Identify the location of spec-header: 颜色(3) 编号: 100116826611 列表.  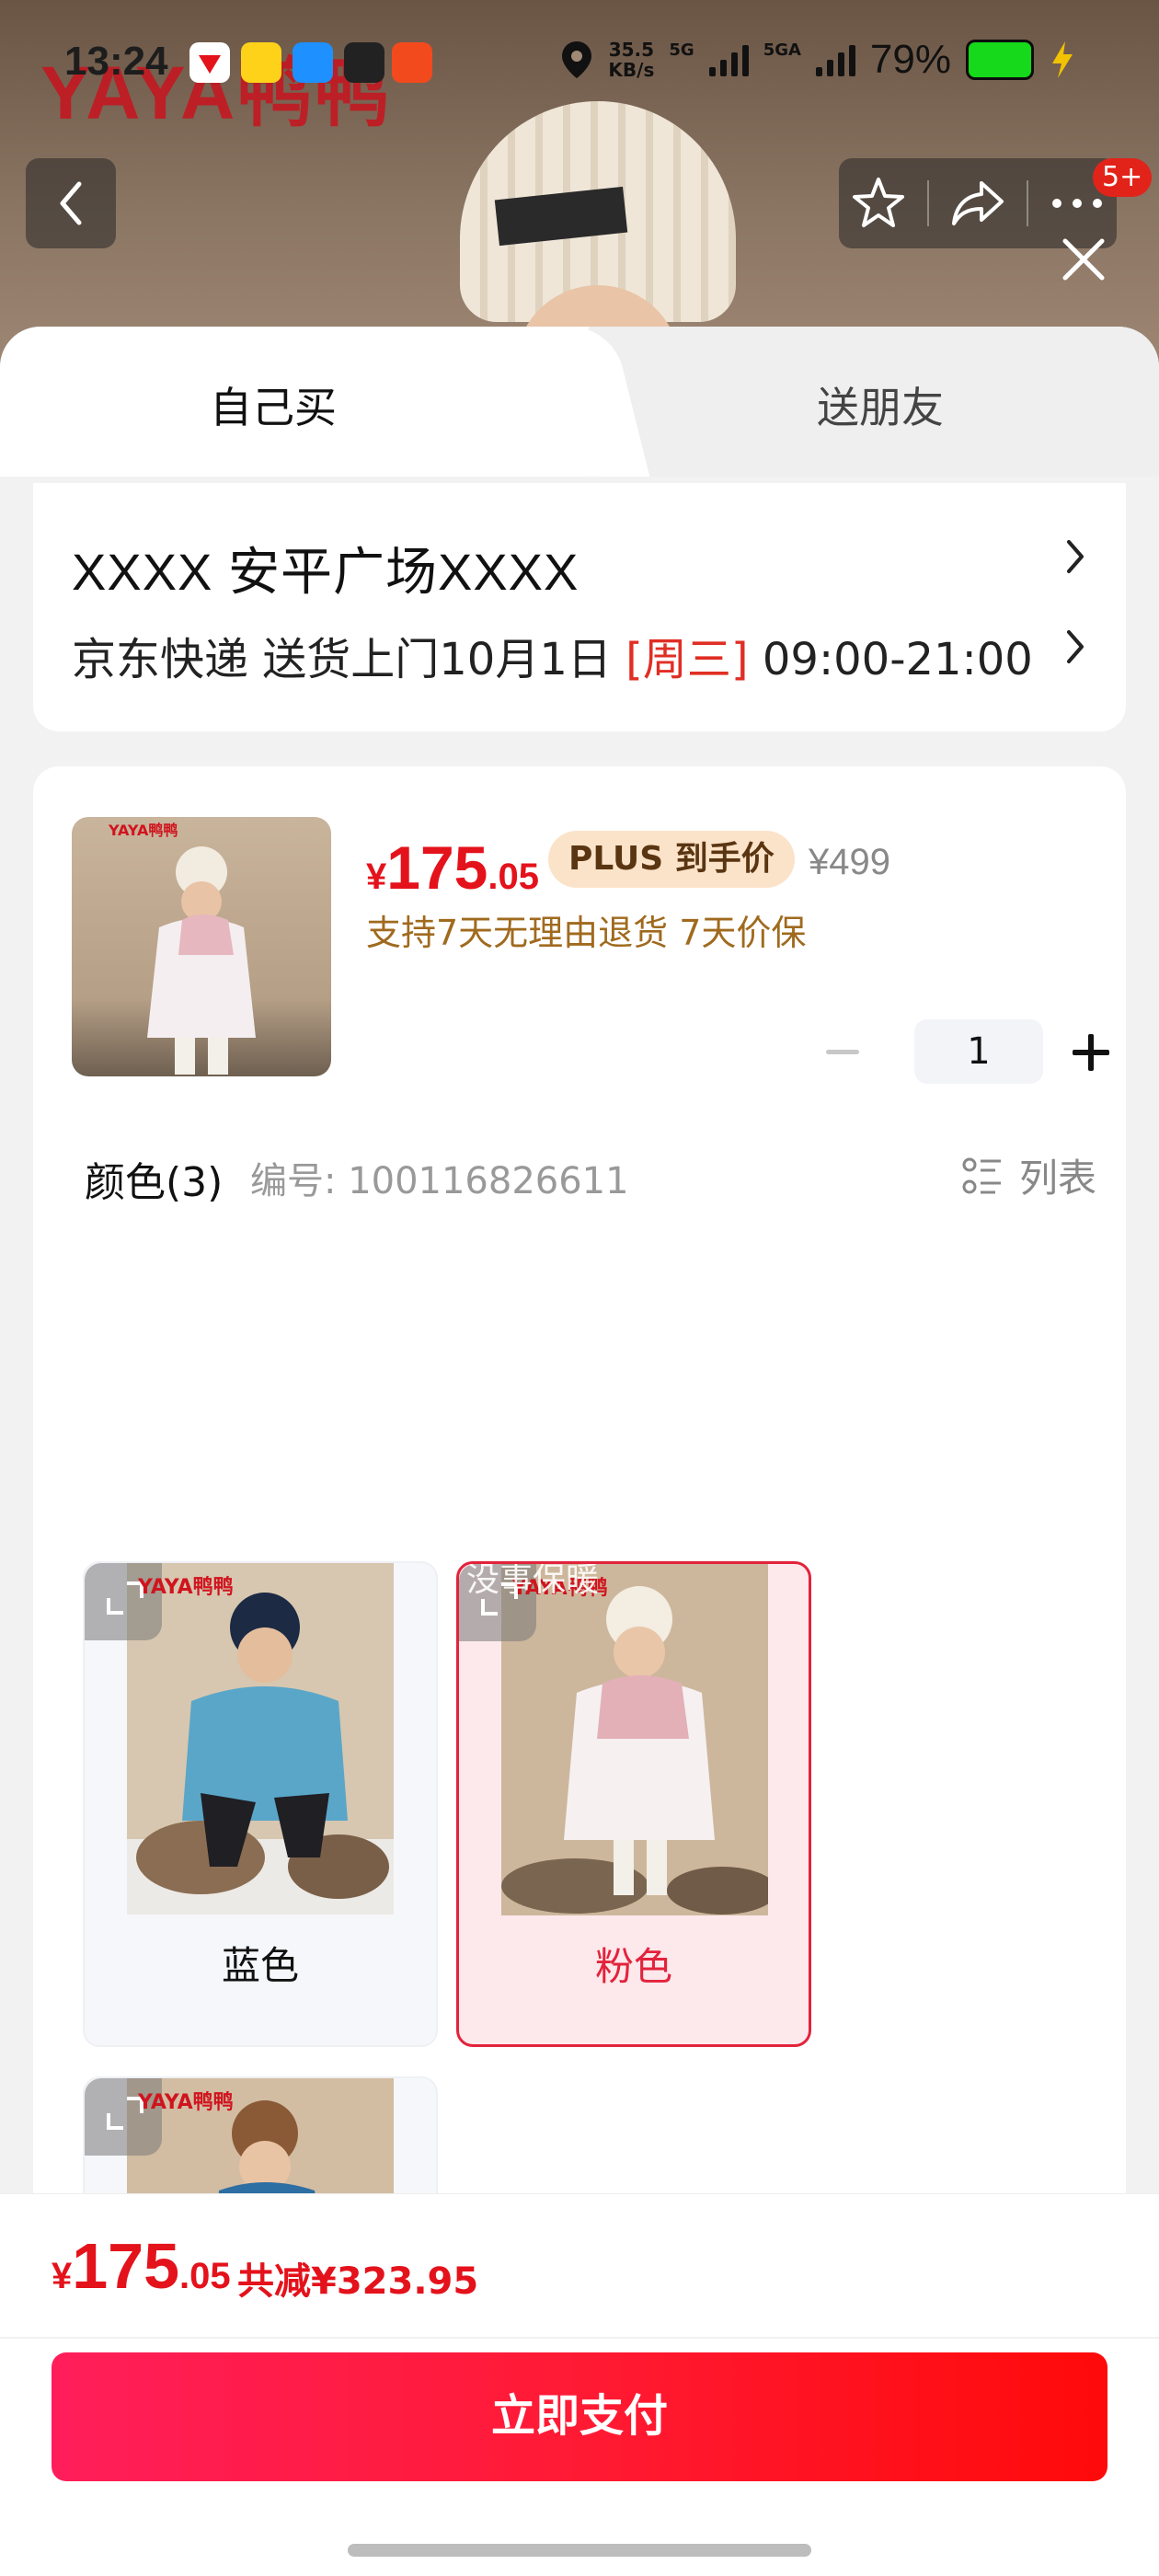
(590, 1172).